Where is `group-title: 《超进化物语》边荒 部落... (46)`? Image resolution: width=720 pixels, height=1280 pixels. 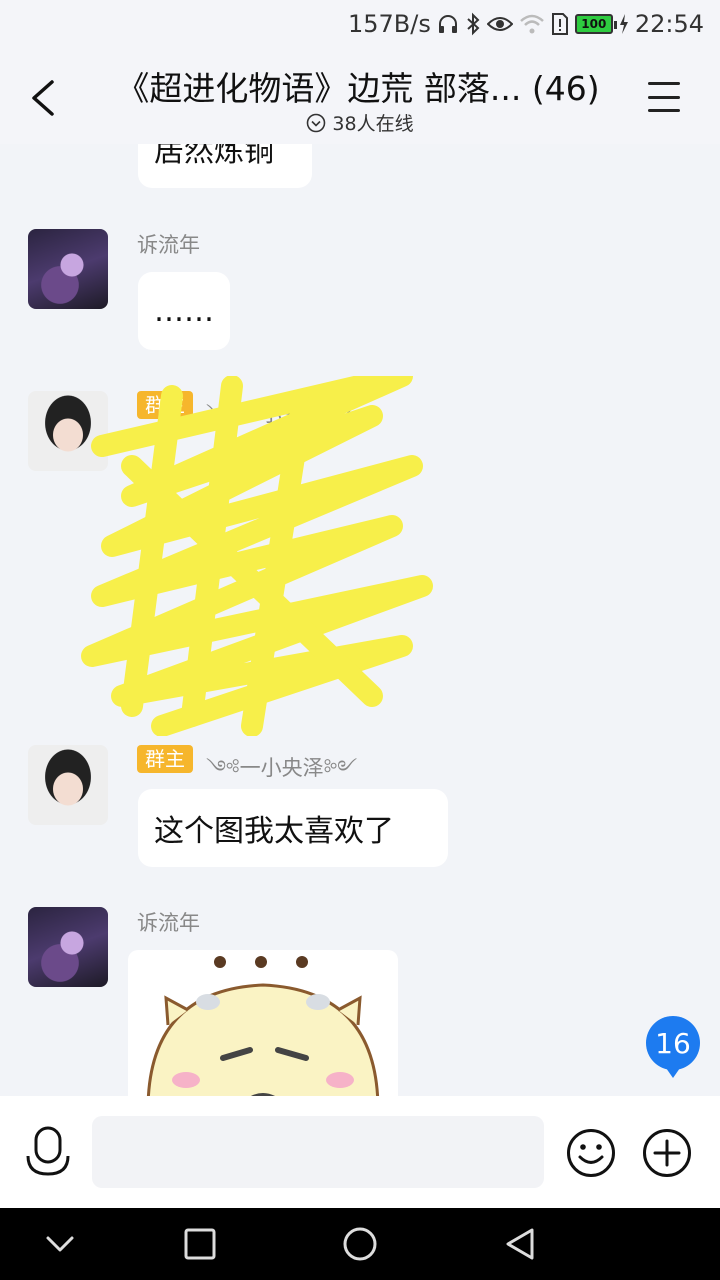 group-title: 《超进化物语》边荒 部落... (46) is located at coordinates (358, 86).